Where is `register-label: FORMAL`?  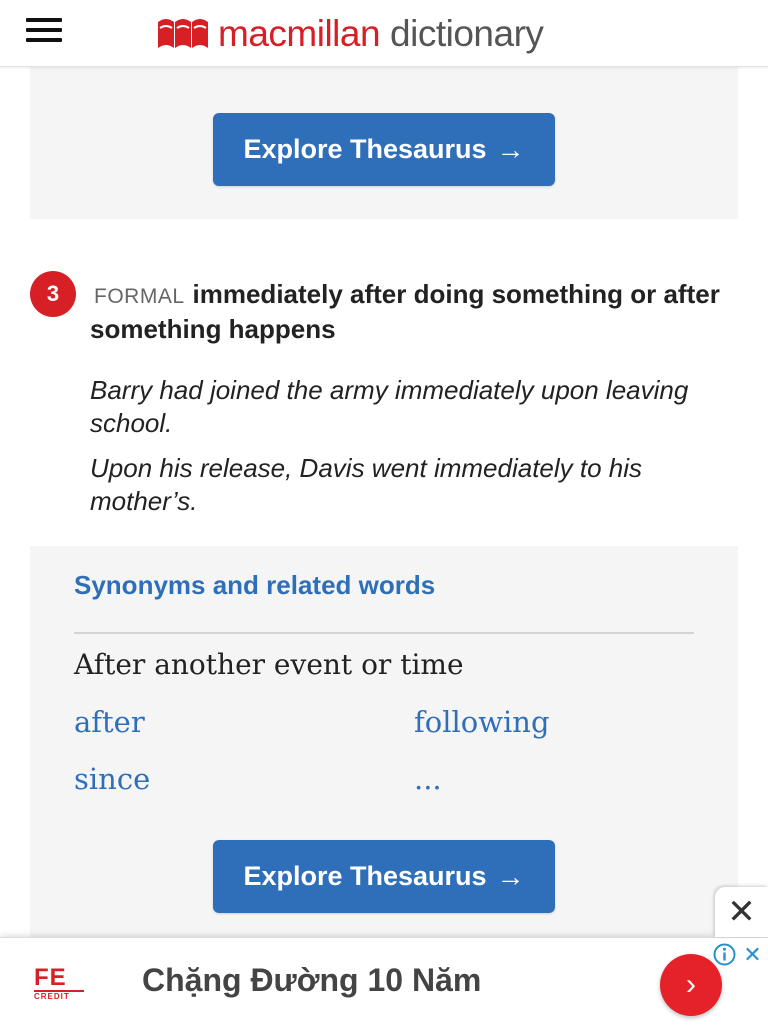
register-label: FORMAL is located at coordinates (139, 296).